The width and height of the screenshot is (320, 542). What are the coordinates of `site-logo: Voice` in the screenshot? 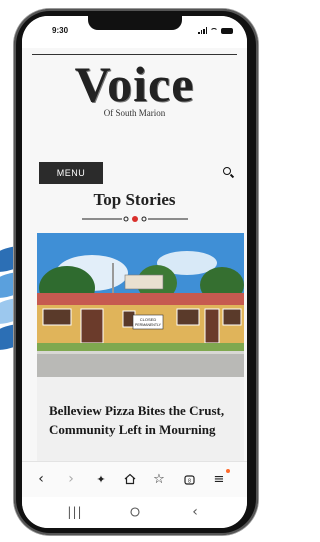 It's located at (134, 84).